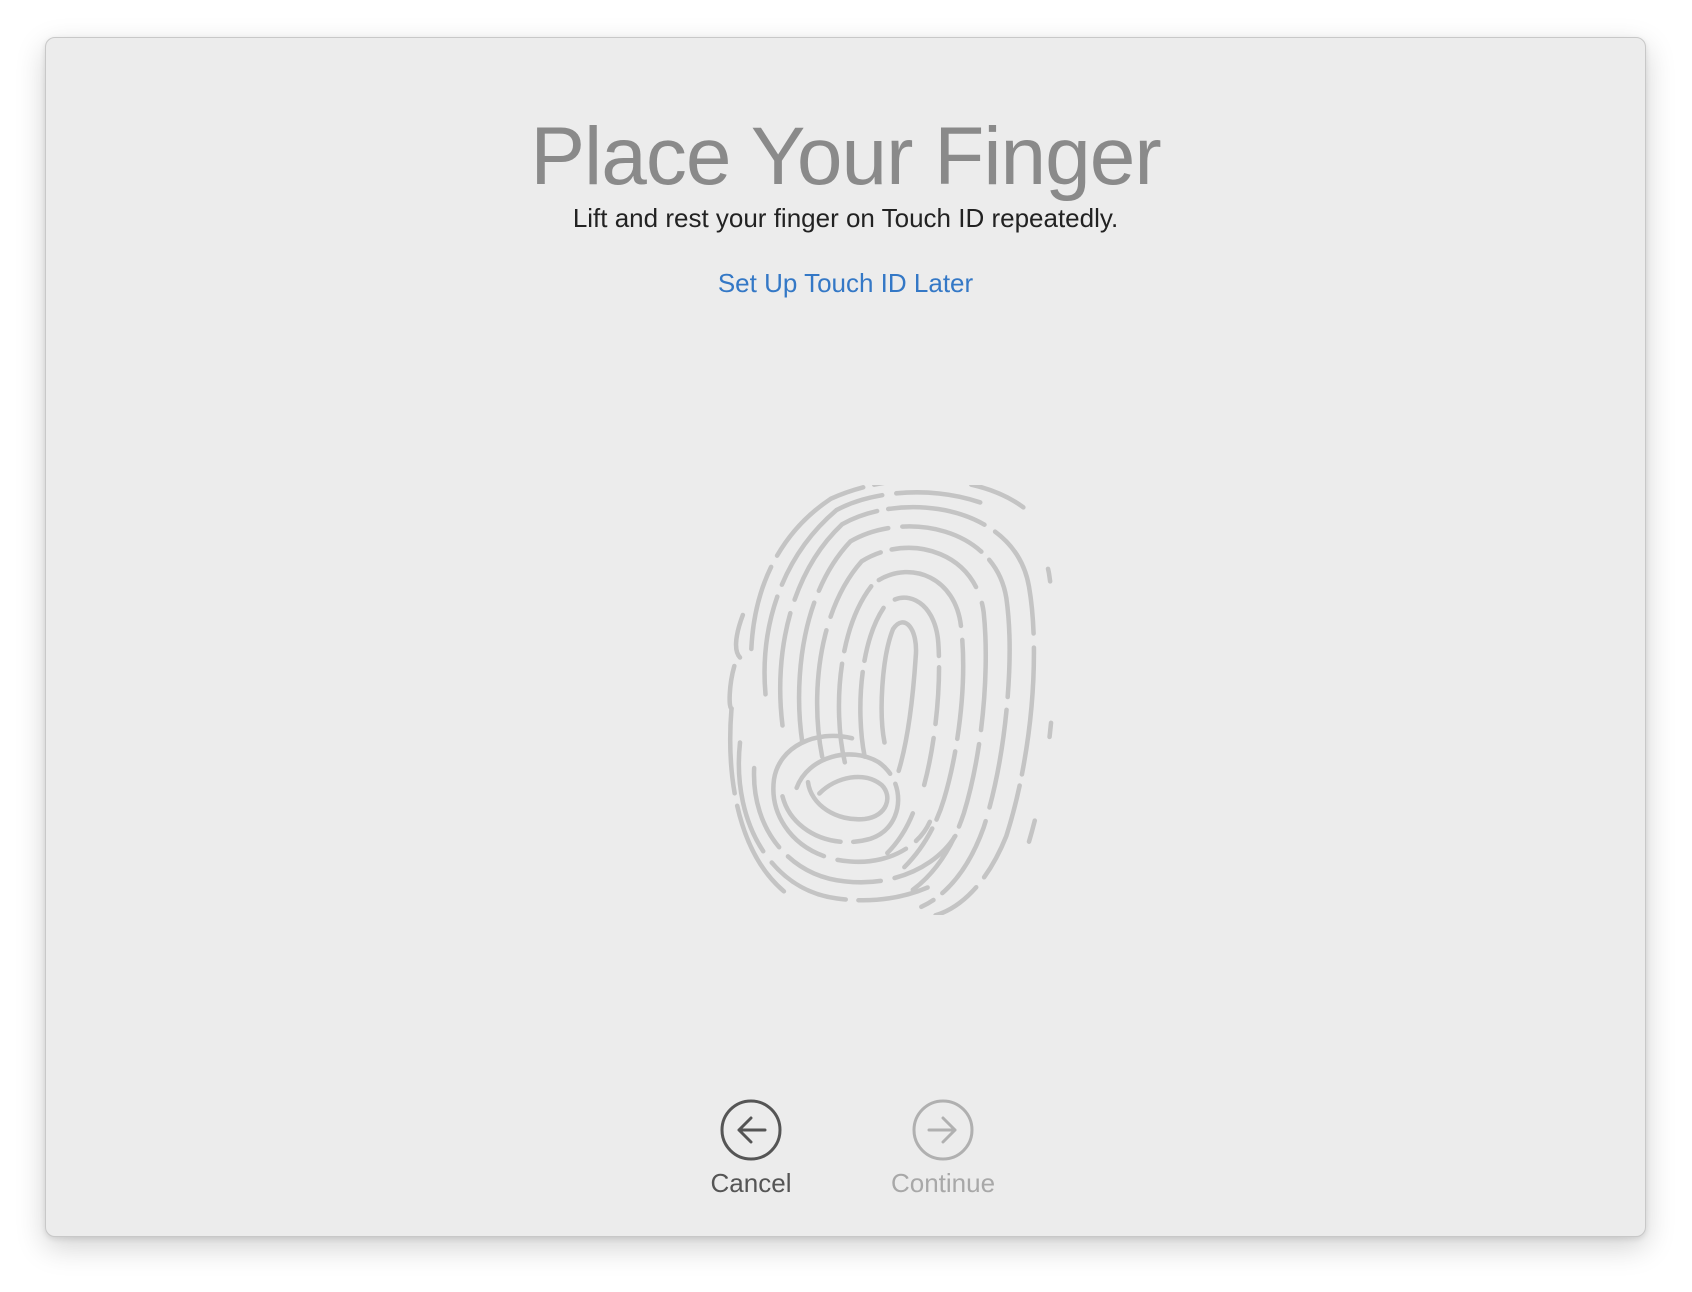 The height and width of the screenshot is (1292, 1692). I want to click on cancel-button: Cancel, so click(751, 1148).